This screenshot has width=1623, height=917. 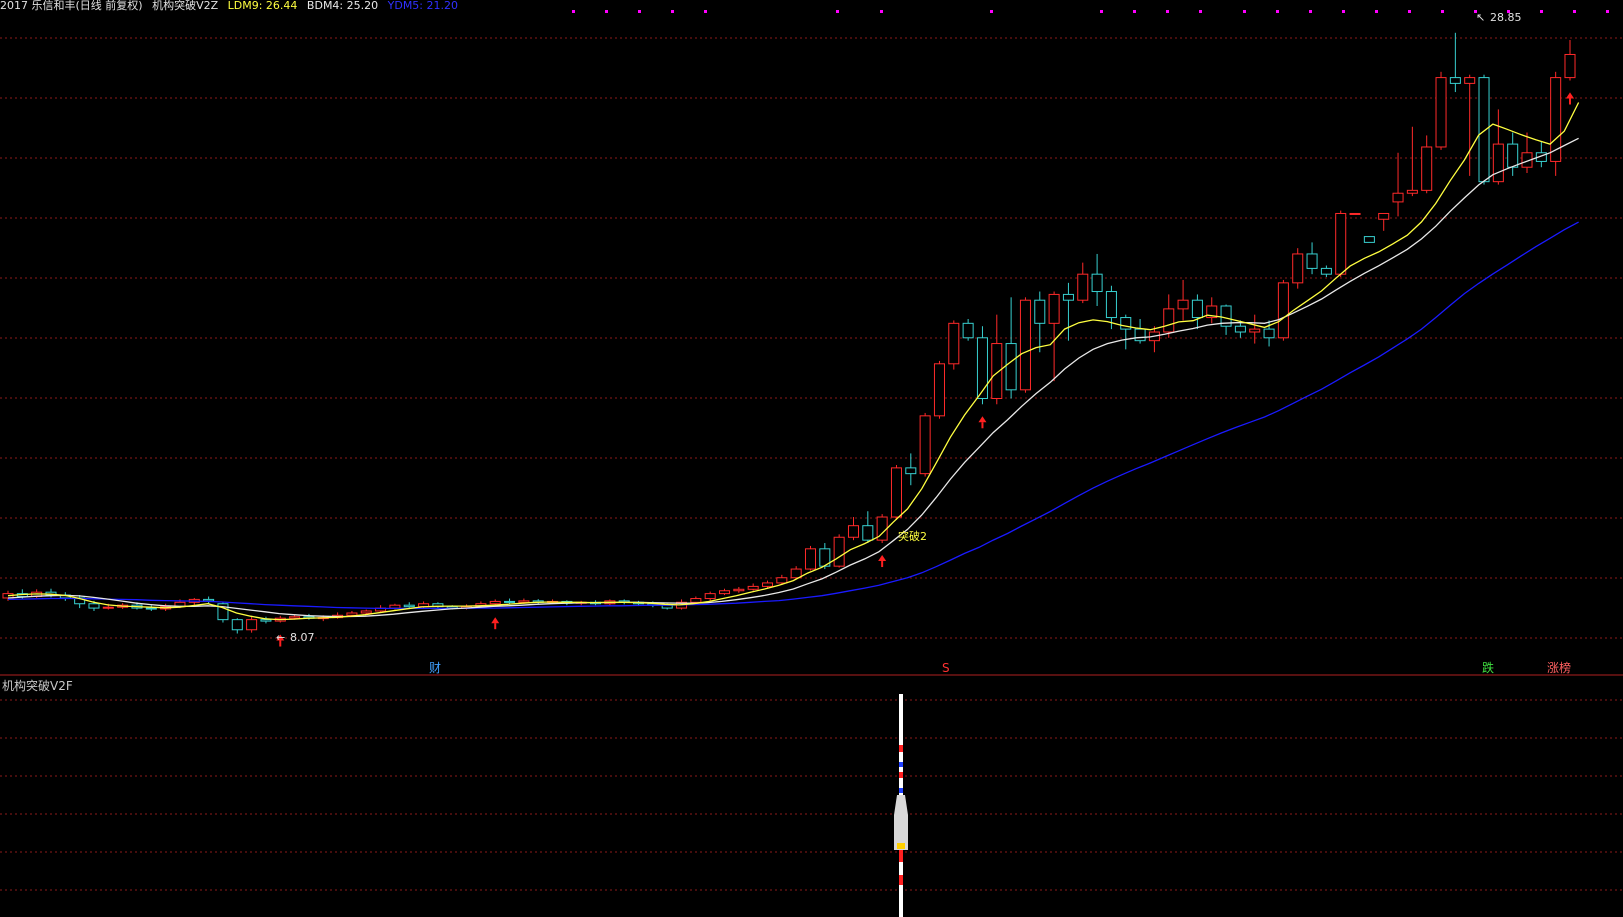 What do you see at coordinates (912, 536) in the screenshot?
I see `breakout-label: 突破2` at bounding box center [912, 536].